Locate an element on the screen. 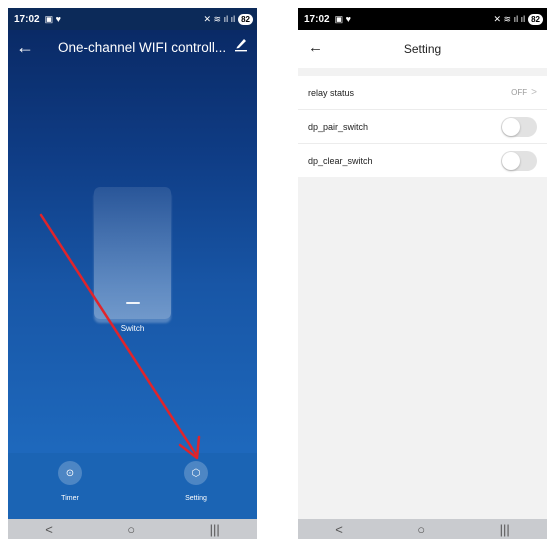 The height and width of the screenshot is (539, 547). dp-clear-switch-row: dp_clear_switch is located at coordinates (422, 160).